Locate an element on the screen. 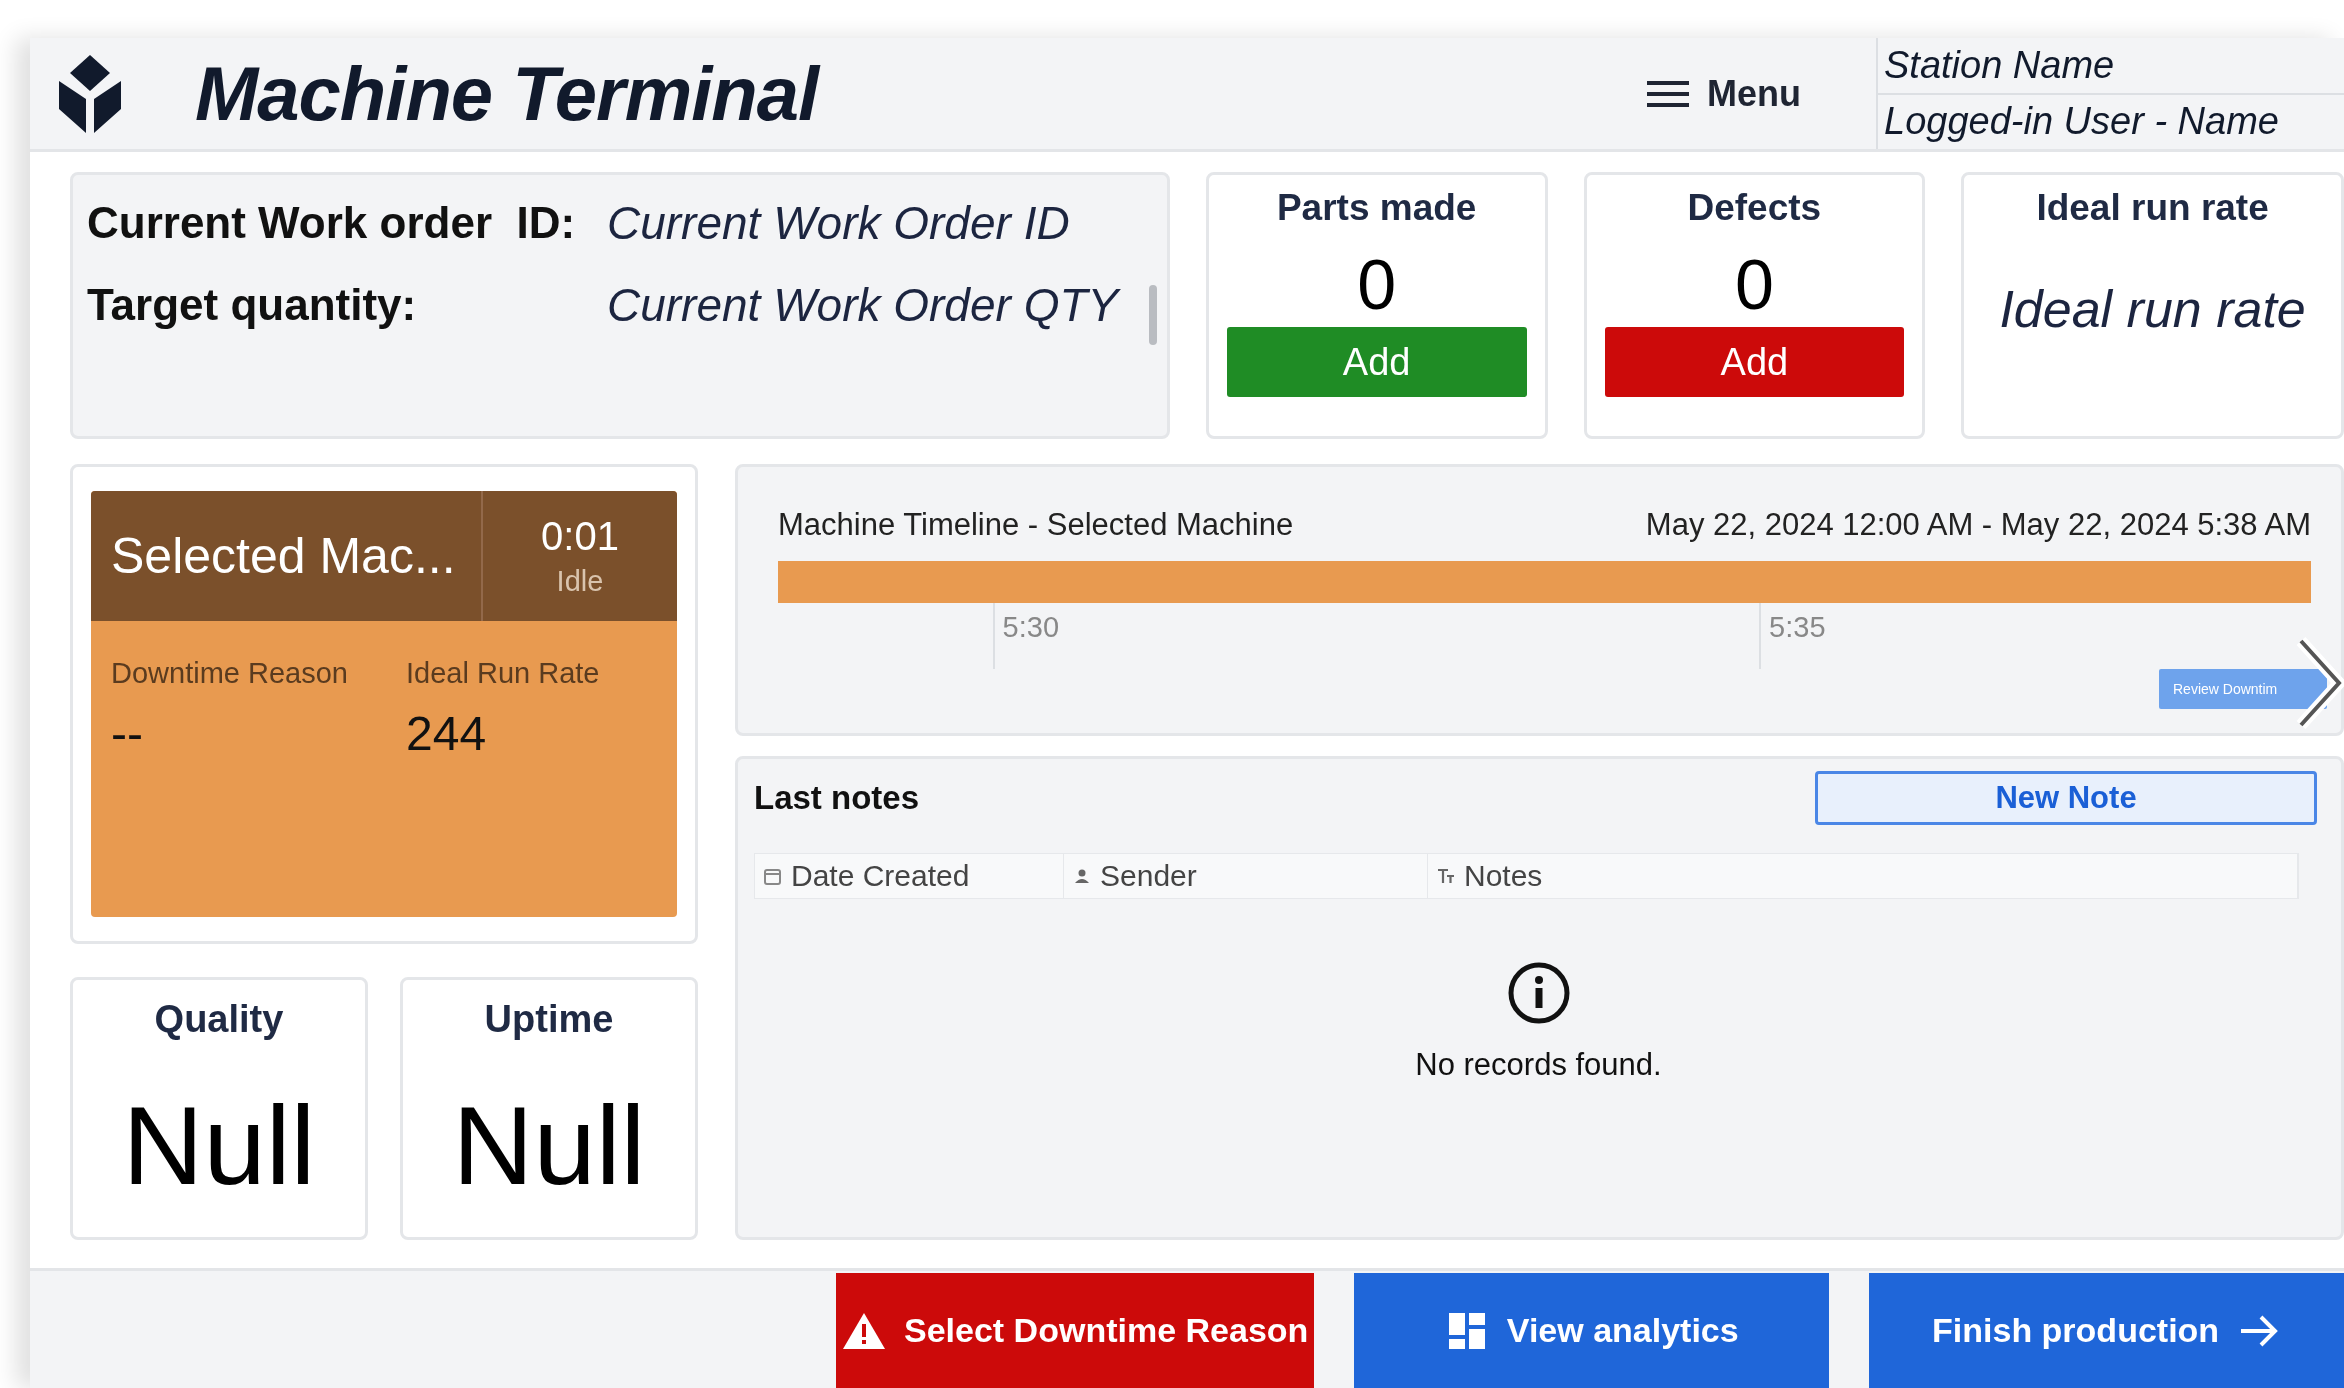 This screenshot has width=2344, height=1388. machine-timer: 0:01 is located at coordinates (580, 536).